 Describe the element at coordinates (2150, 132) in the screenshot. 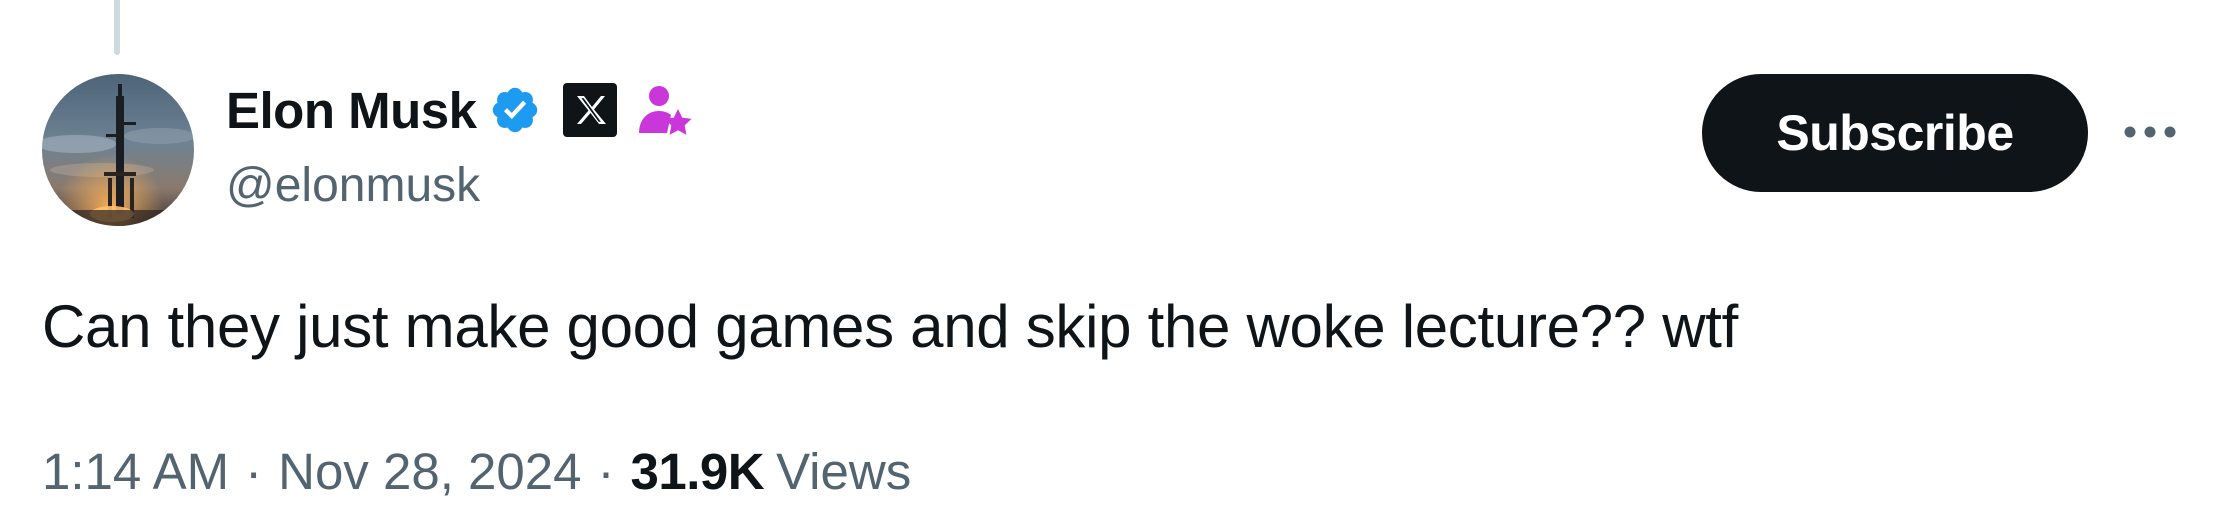

I see `more-icon` at that location.